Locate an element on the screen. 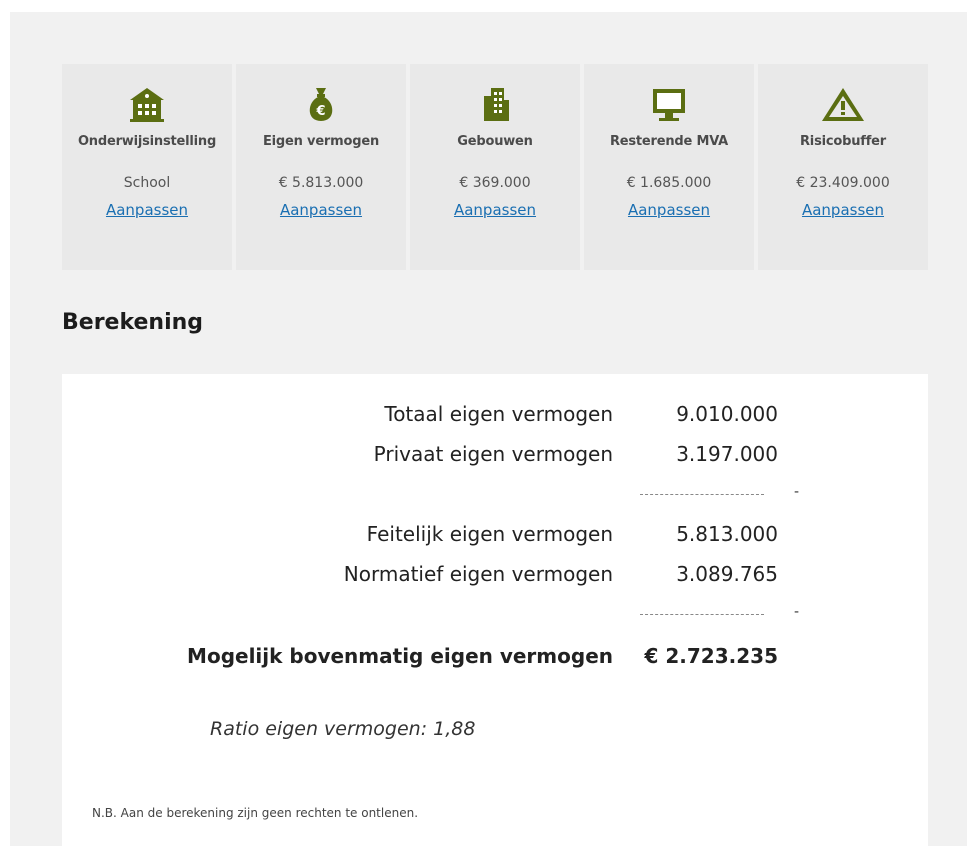  card-title: Gebouwen is located at coordinates (495, 141).